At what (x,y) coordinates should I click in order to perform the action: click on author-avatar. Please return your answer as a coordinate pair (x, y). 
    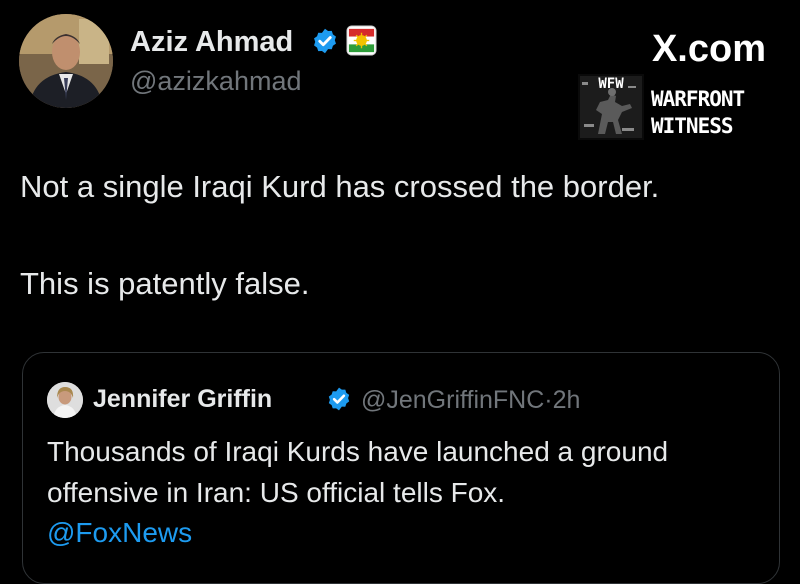
    Looking at the image, I should click on (66, 61).